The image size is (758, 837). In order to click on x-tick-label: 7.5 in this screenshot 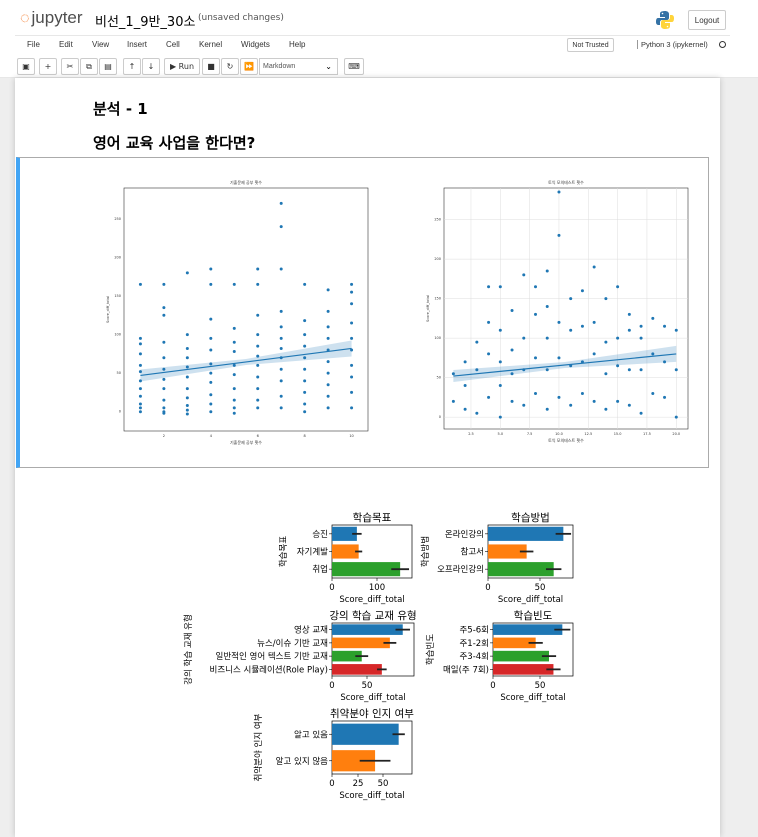, I will do `click(530, 434)`.